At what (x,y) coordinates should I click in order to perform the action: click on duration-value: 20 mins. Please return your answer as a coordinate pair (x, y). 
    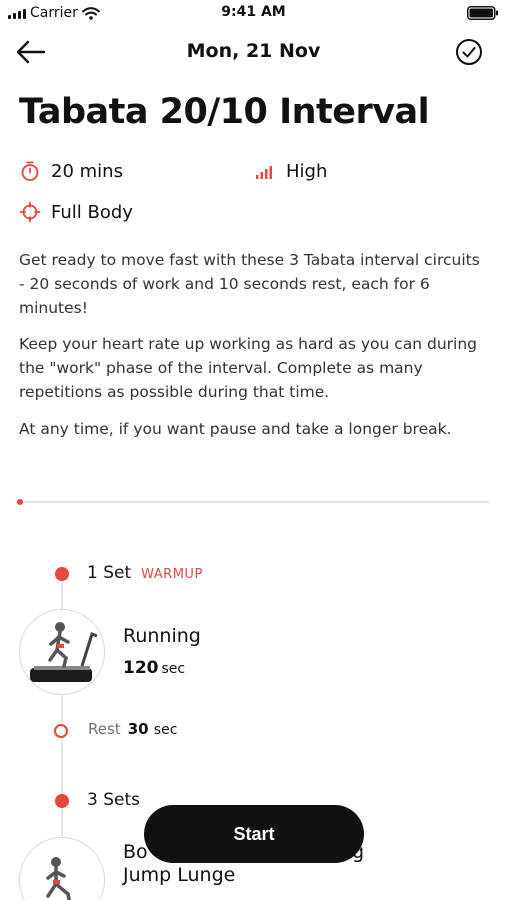
    Looking at the image, I should click on (87, 171).